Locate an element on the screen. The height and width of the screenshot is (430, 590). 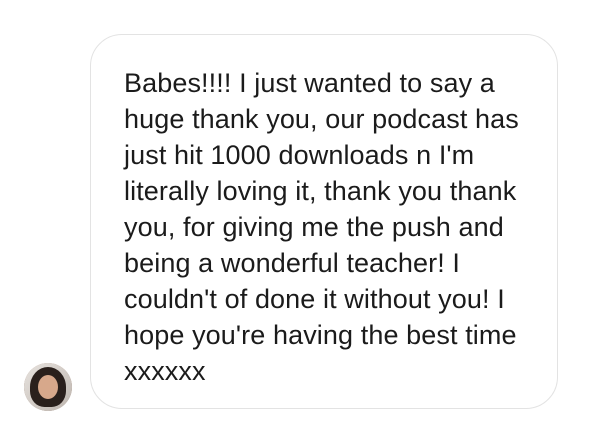
sender-avatar is located at coordinates (48, 387).